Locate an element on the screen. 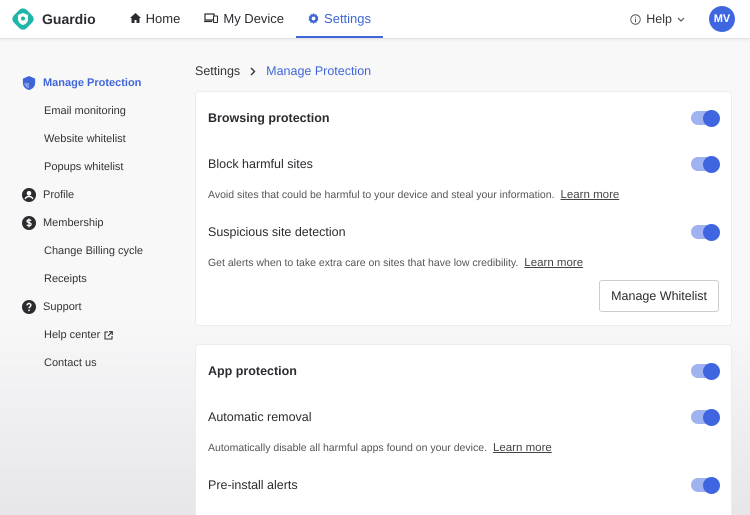 Image resolution: width=750 pixels, height=515 pixels. chevron-right-icon is located at coordinates (253, 71).